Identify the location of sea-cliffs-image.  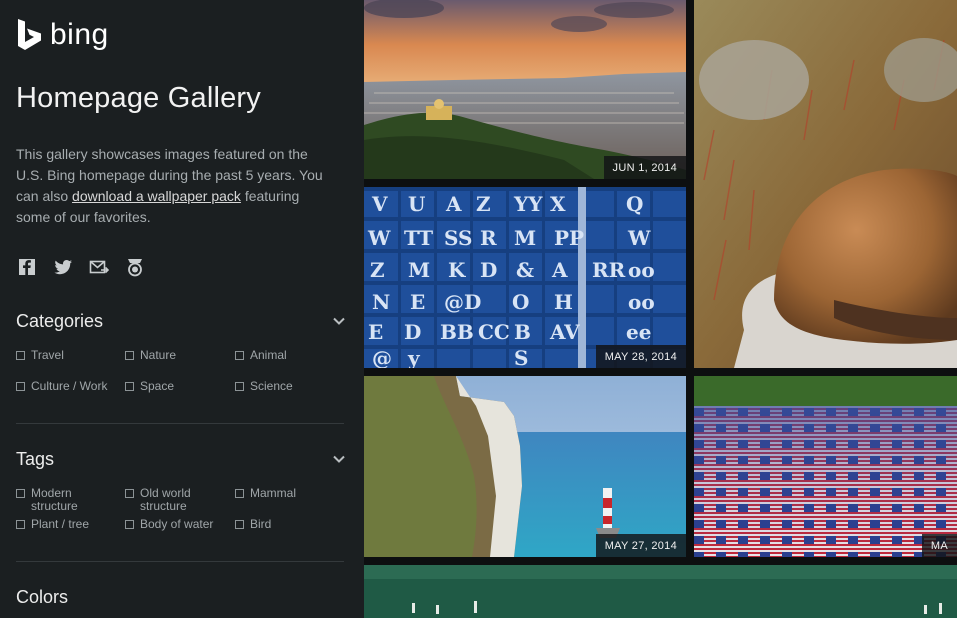
(525, 466).